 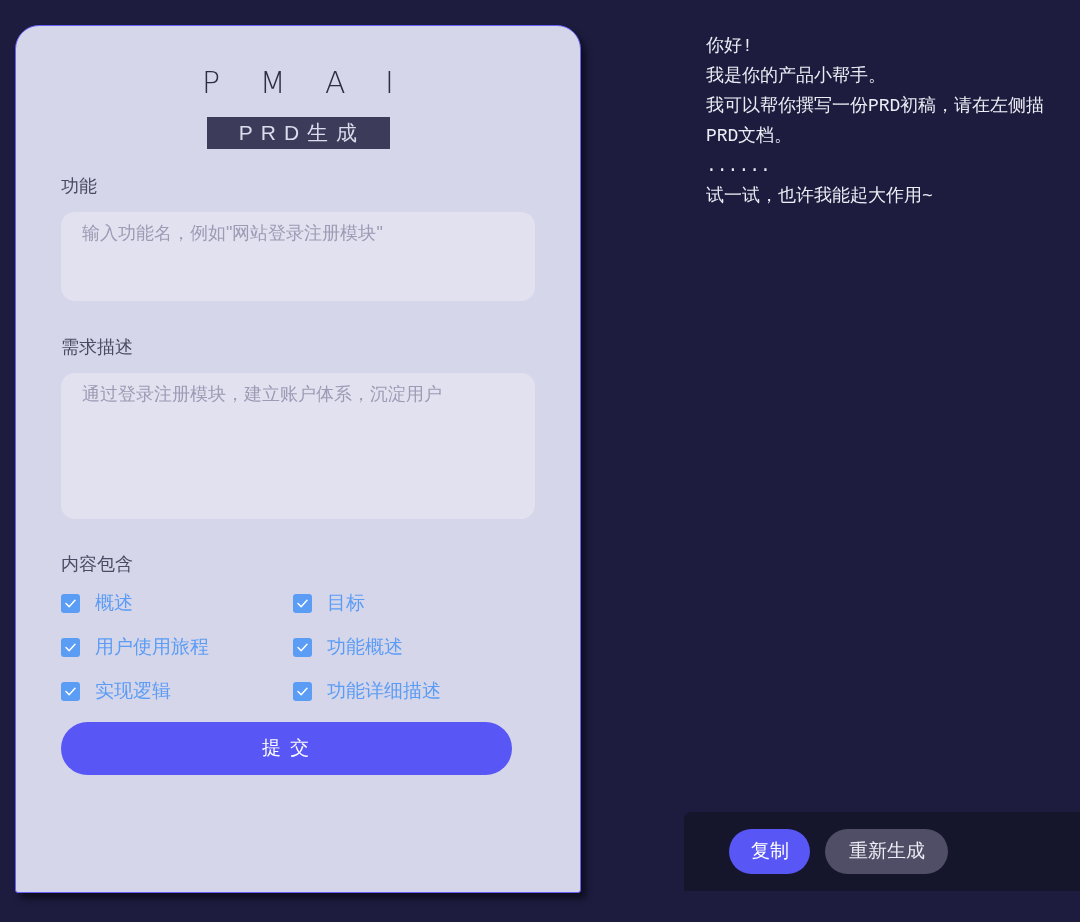 I want to click on checkbox-label: 实现逻辑, so click(x=133, y=691).